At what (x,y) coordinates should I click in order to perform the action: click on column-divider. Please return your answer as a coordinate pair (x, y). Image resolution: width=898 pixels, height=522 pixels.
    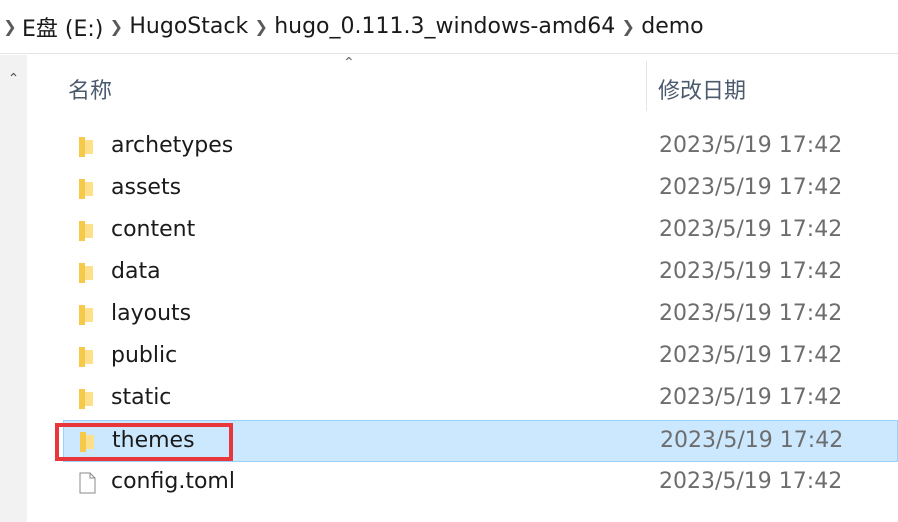
    Looking at the image, I should click on (646, 86).